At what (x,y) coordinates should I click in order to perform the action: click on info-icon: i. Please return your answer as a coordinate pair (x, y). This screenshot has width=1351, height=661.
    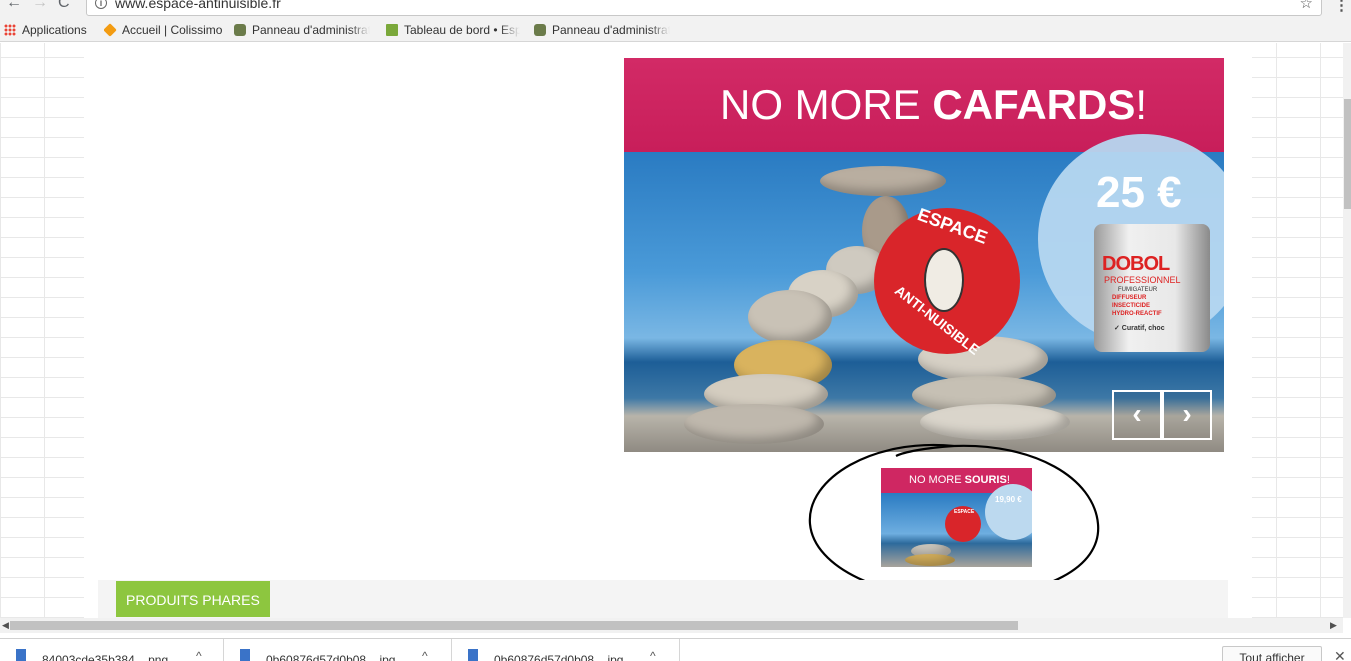
    Looking at the image, I should click on (101, 4).